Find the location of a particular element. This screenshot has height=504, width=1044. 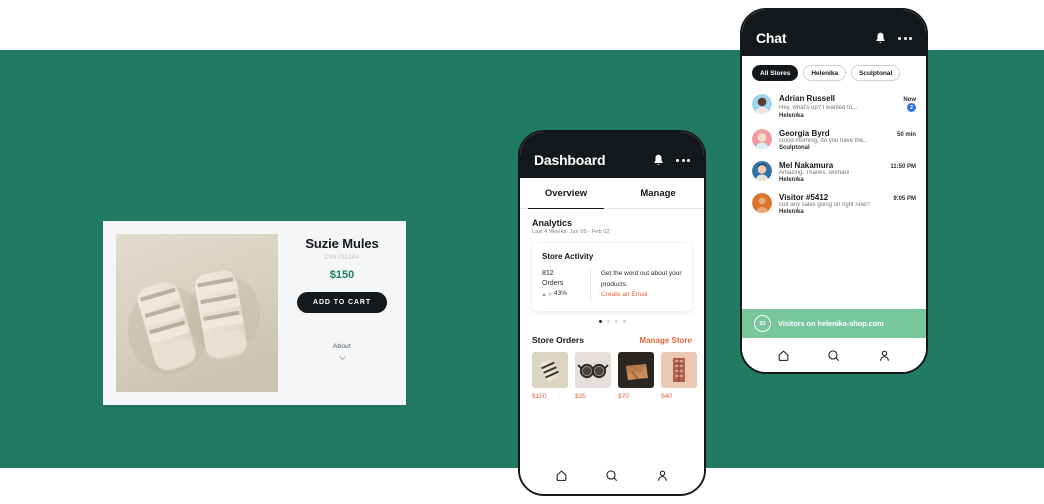

store-orders-title: Store Orders is located at coordinates (558, 339).